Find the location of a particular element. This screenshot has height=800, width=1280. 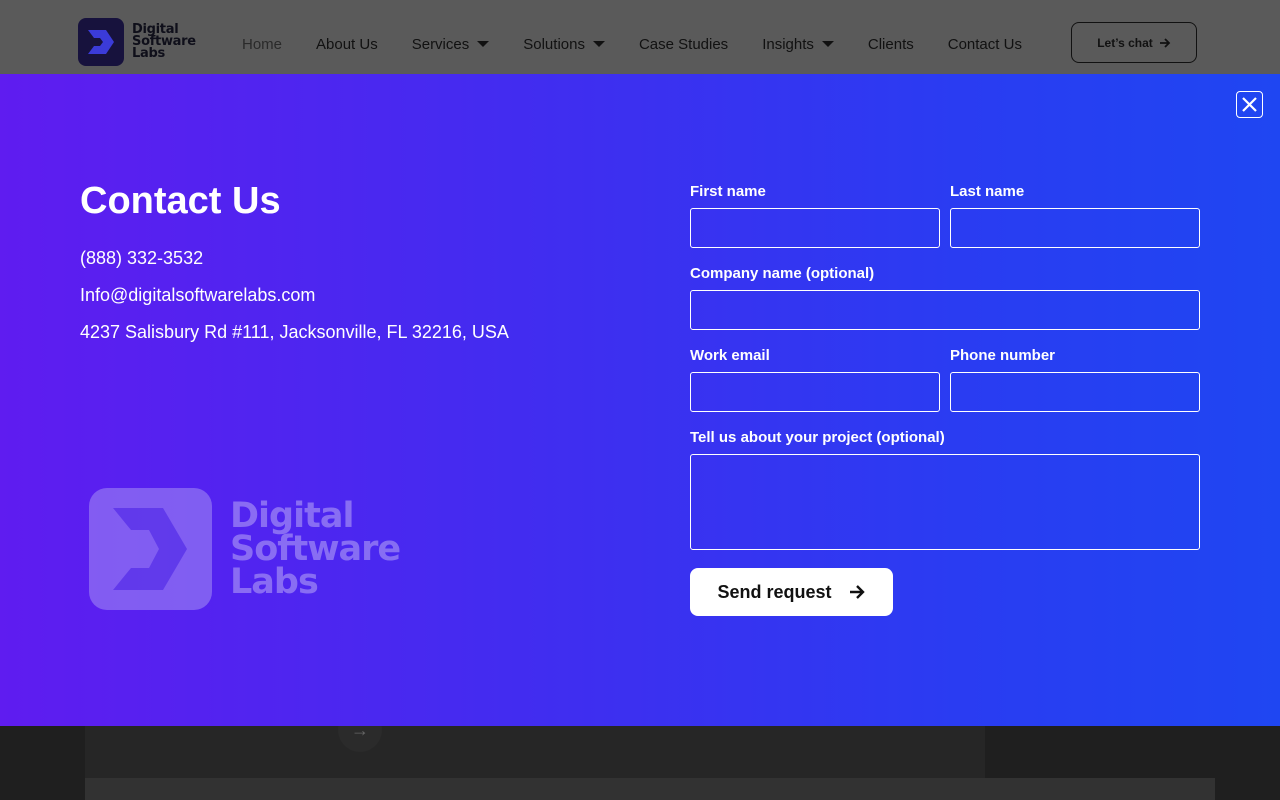

company-name-label: Company name (optional) is located at coordinates (782, 273).